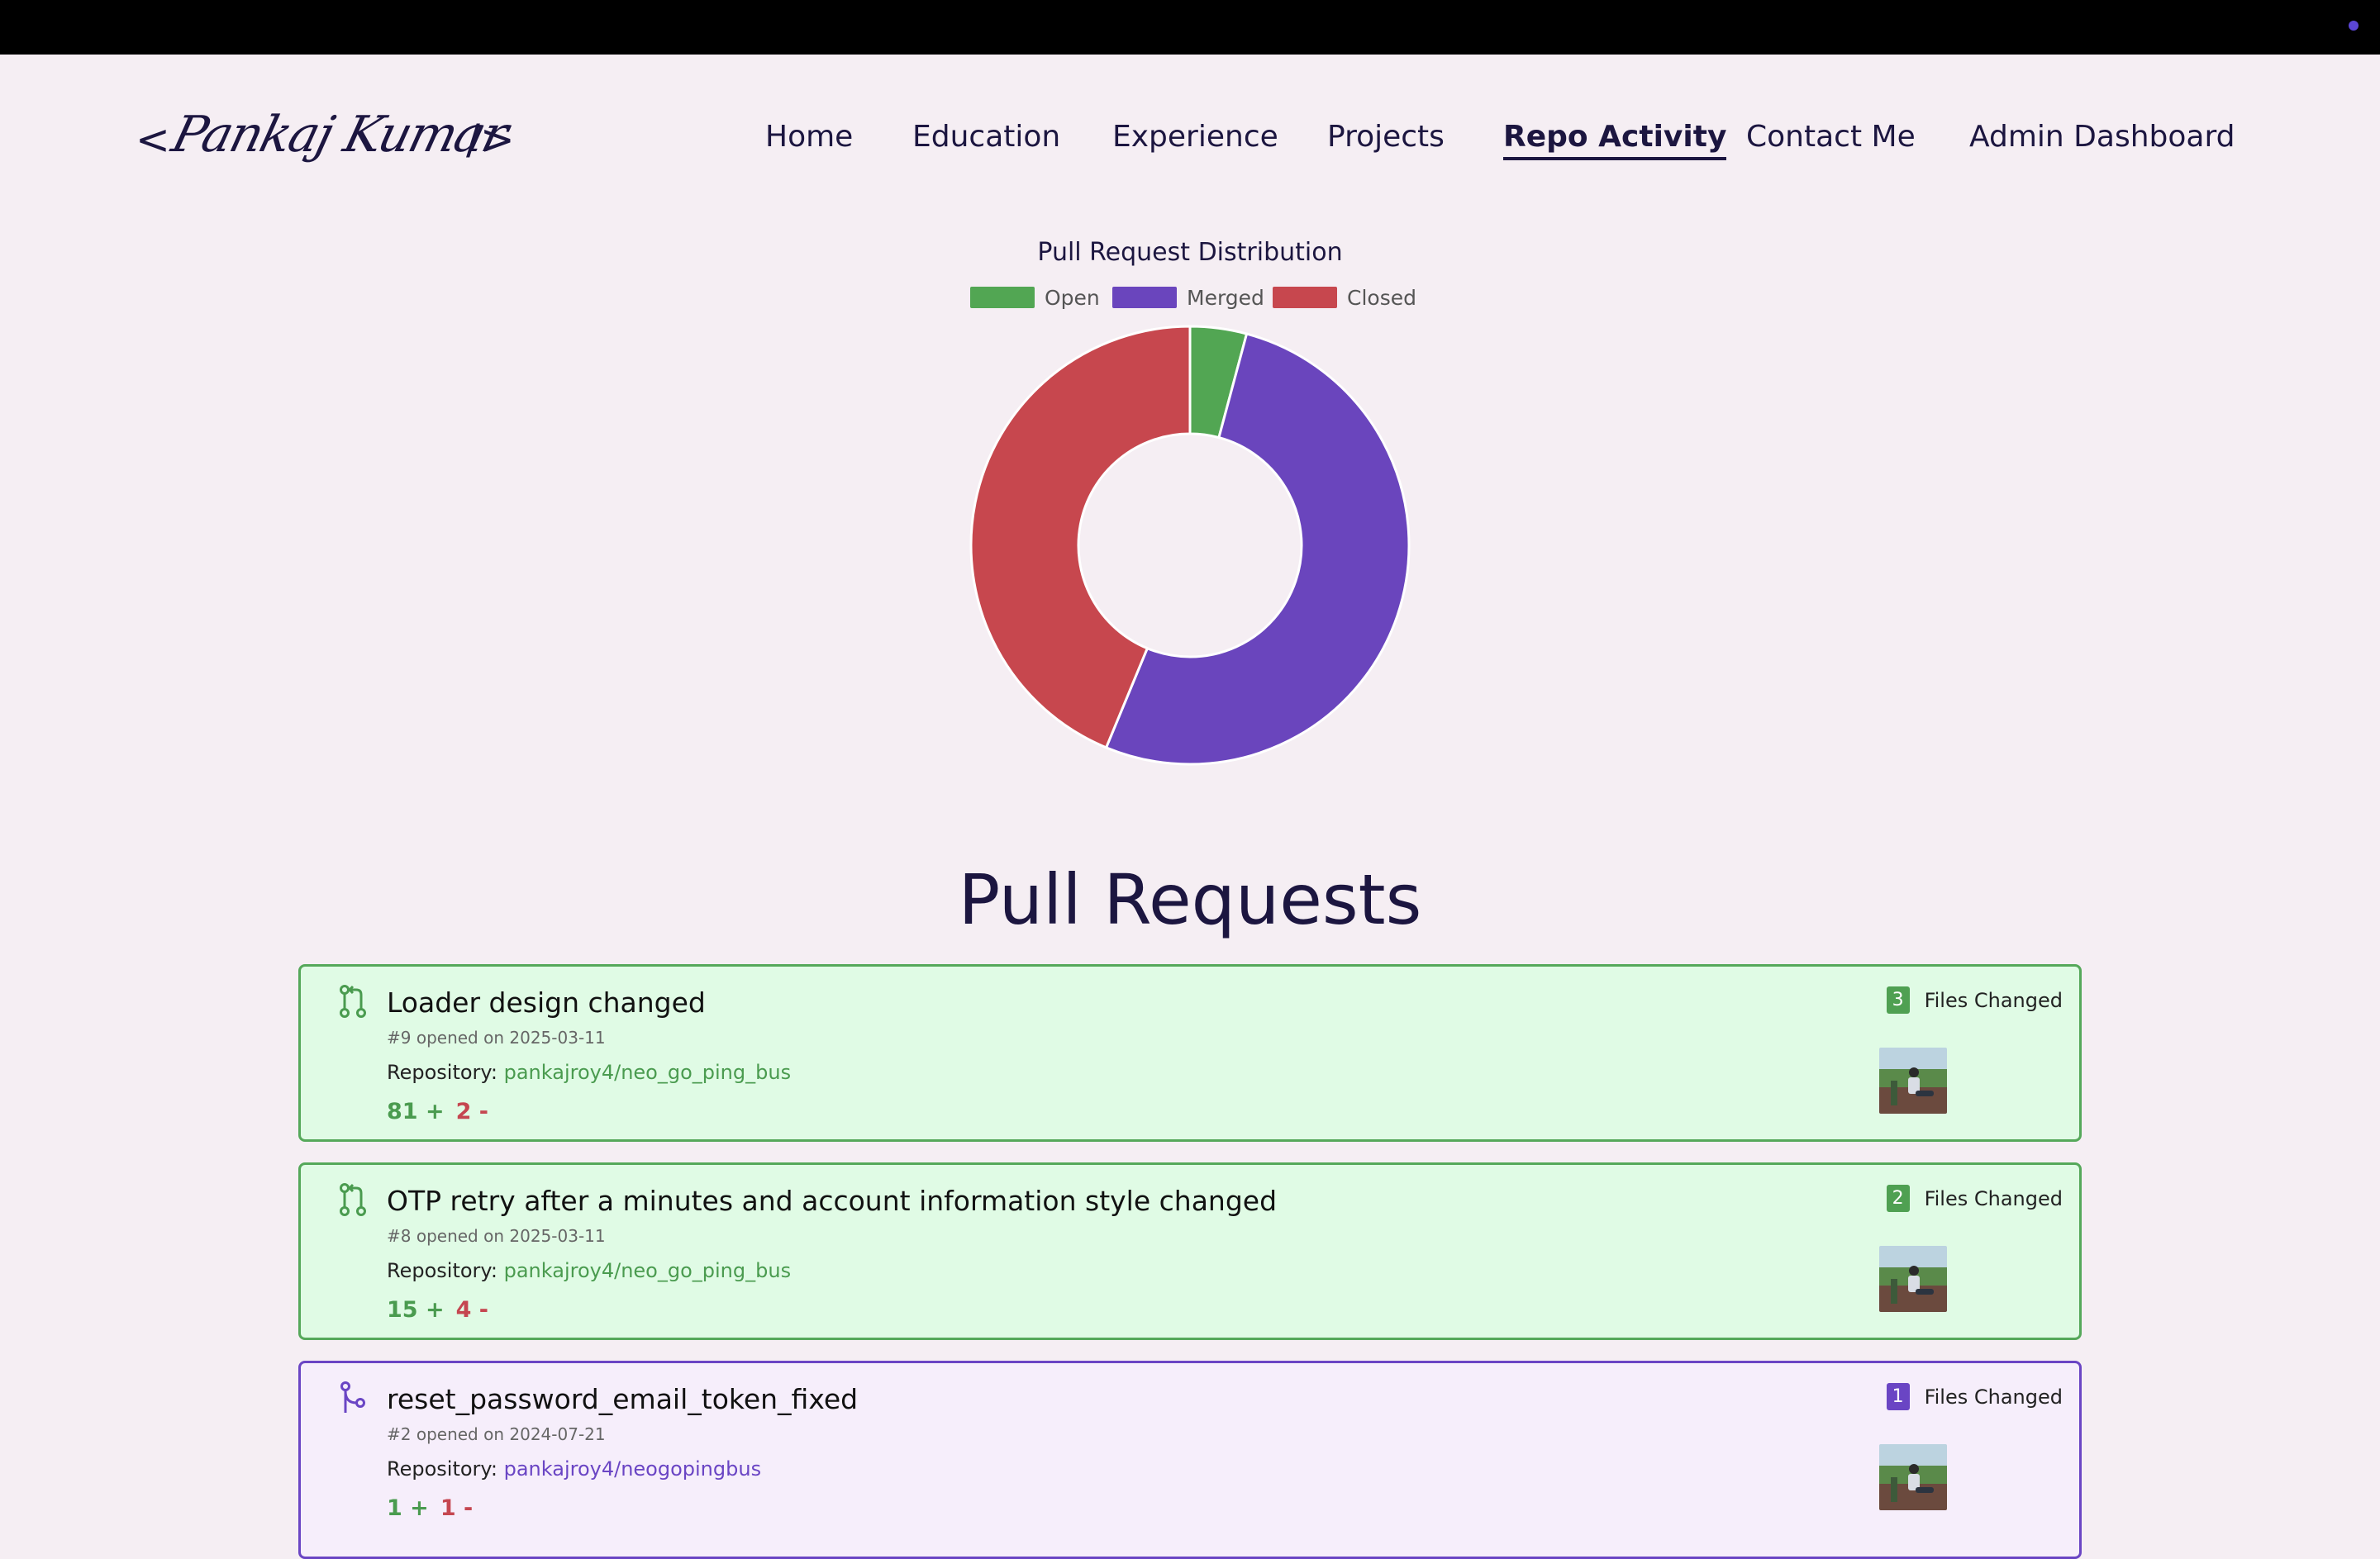  I want to click on pr-title: Loader design changed, so click(546, 1002).